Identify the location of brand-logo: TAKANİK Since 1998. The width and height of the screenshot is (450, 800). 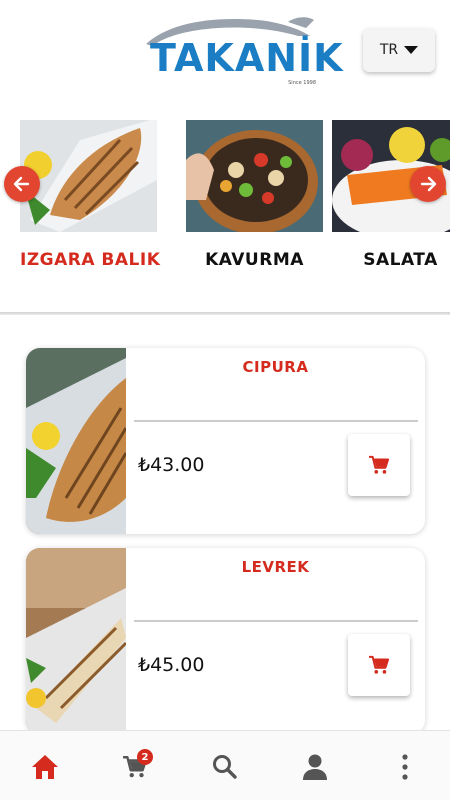
(240, 50).